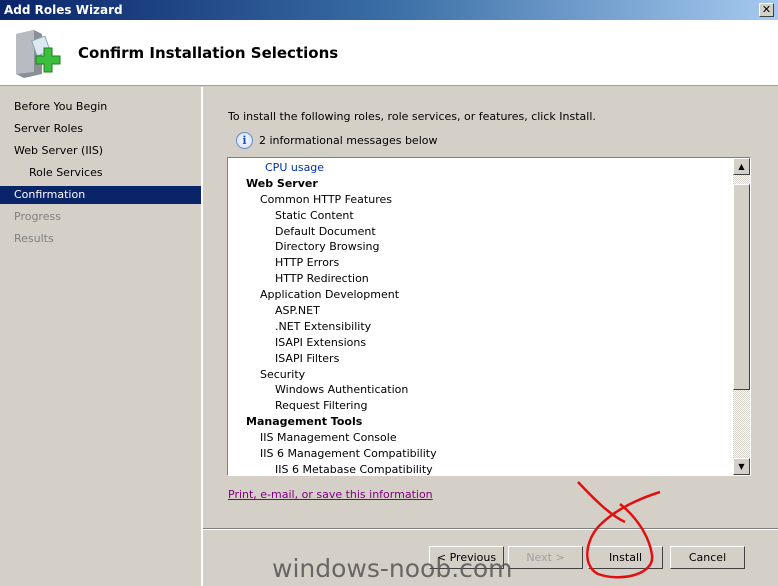 Image resolution: width=778 pixels, height=586 pixels. I want to click on list-item: HTTP Errors, so click(307, 263).